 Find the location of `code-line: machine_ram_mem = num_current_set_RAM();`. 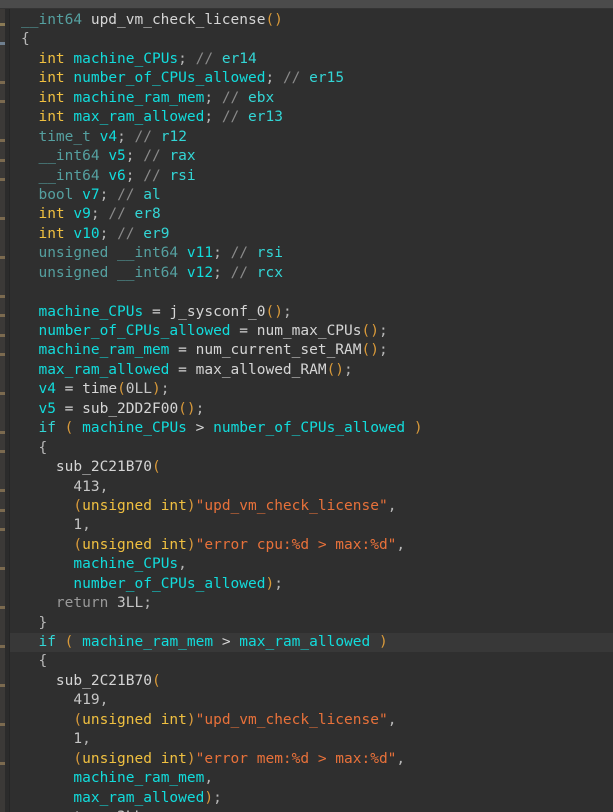

code-line: machine_ram_mem = num_current_set_RAM(); is located at coordinates (311, 350).